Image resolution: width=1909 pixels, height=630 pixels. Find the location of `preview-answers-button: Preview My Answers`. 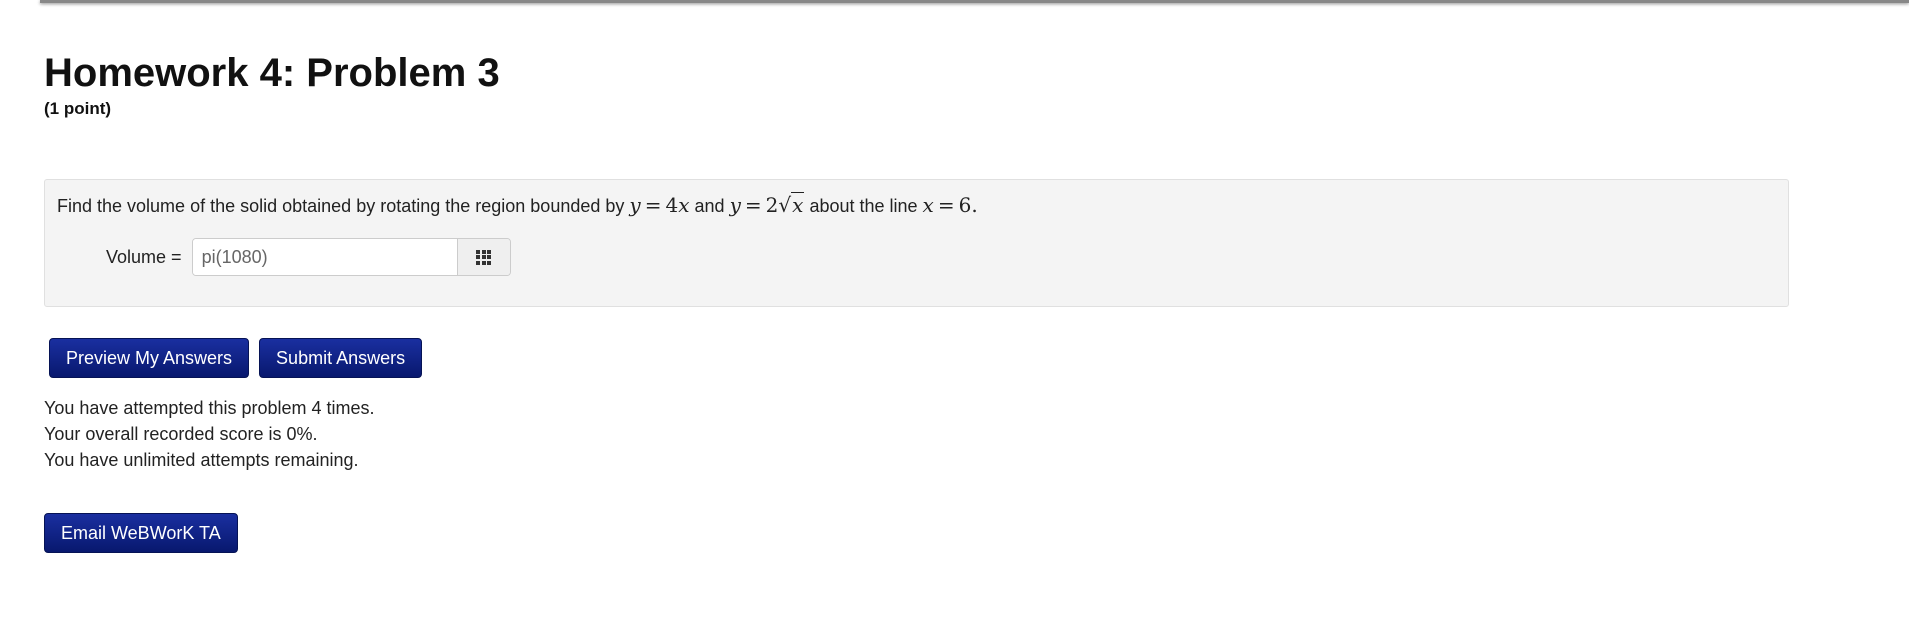

preview-answers-button: Preview My Answers is located at coordinates (149, 358).